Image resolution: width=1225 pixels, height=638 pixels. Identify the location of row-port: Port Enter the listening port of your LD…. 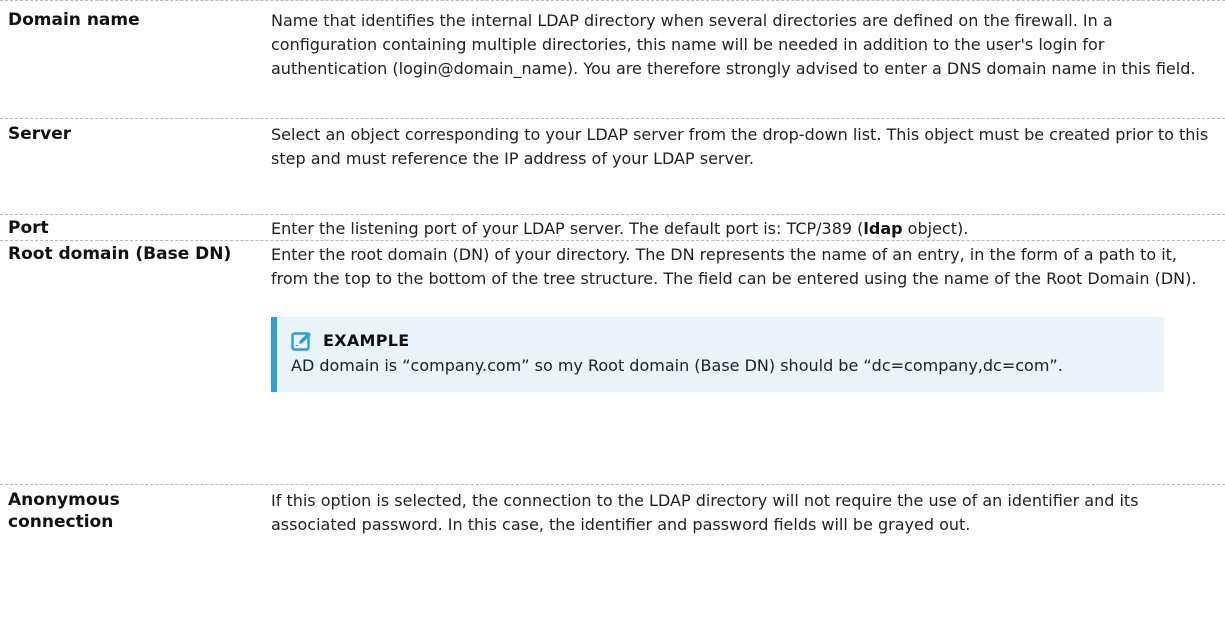
(612, 227).